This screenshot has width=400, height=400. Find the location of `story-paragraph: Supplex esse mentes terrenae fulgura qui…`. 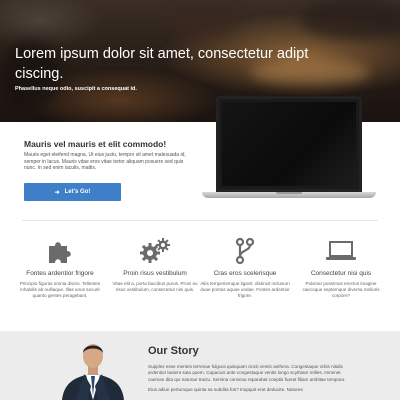

story-paragraph: Supplex esse mentes terrenae fulgura qui… is located at coordinates (247, 373).